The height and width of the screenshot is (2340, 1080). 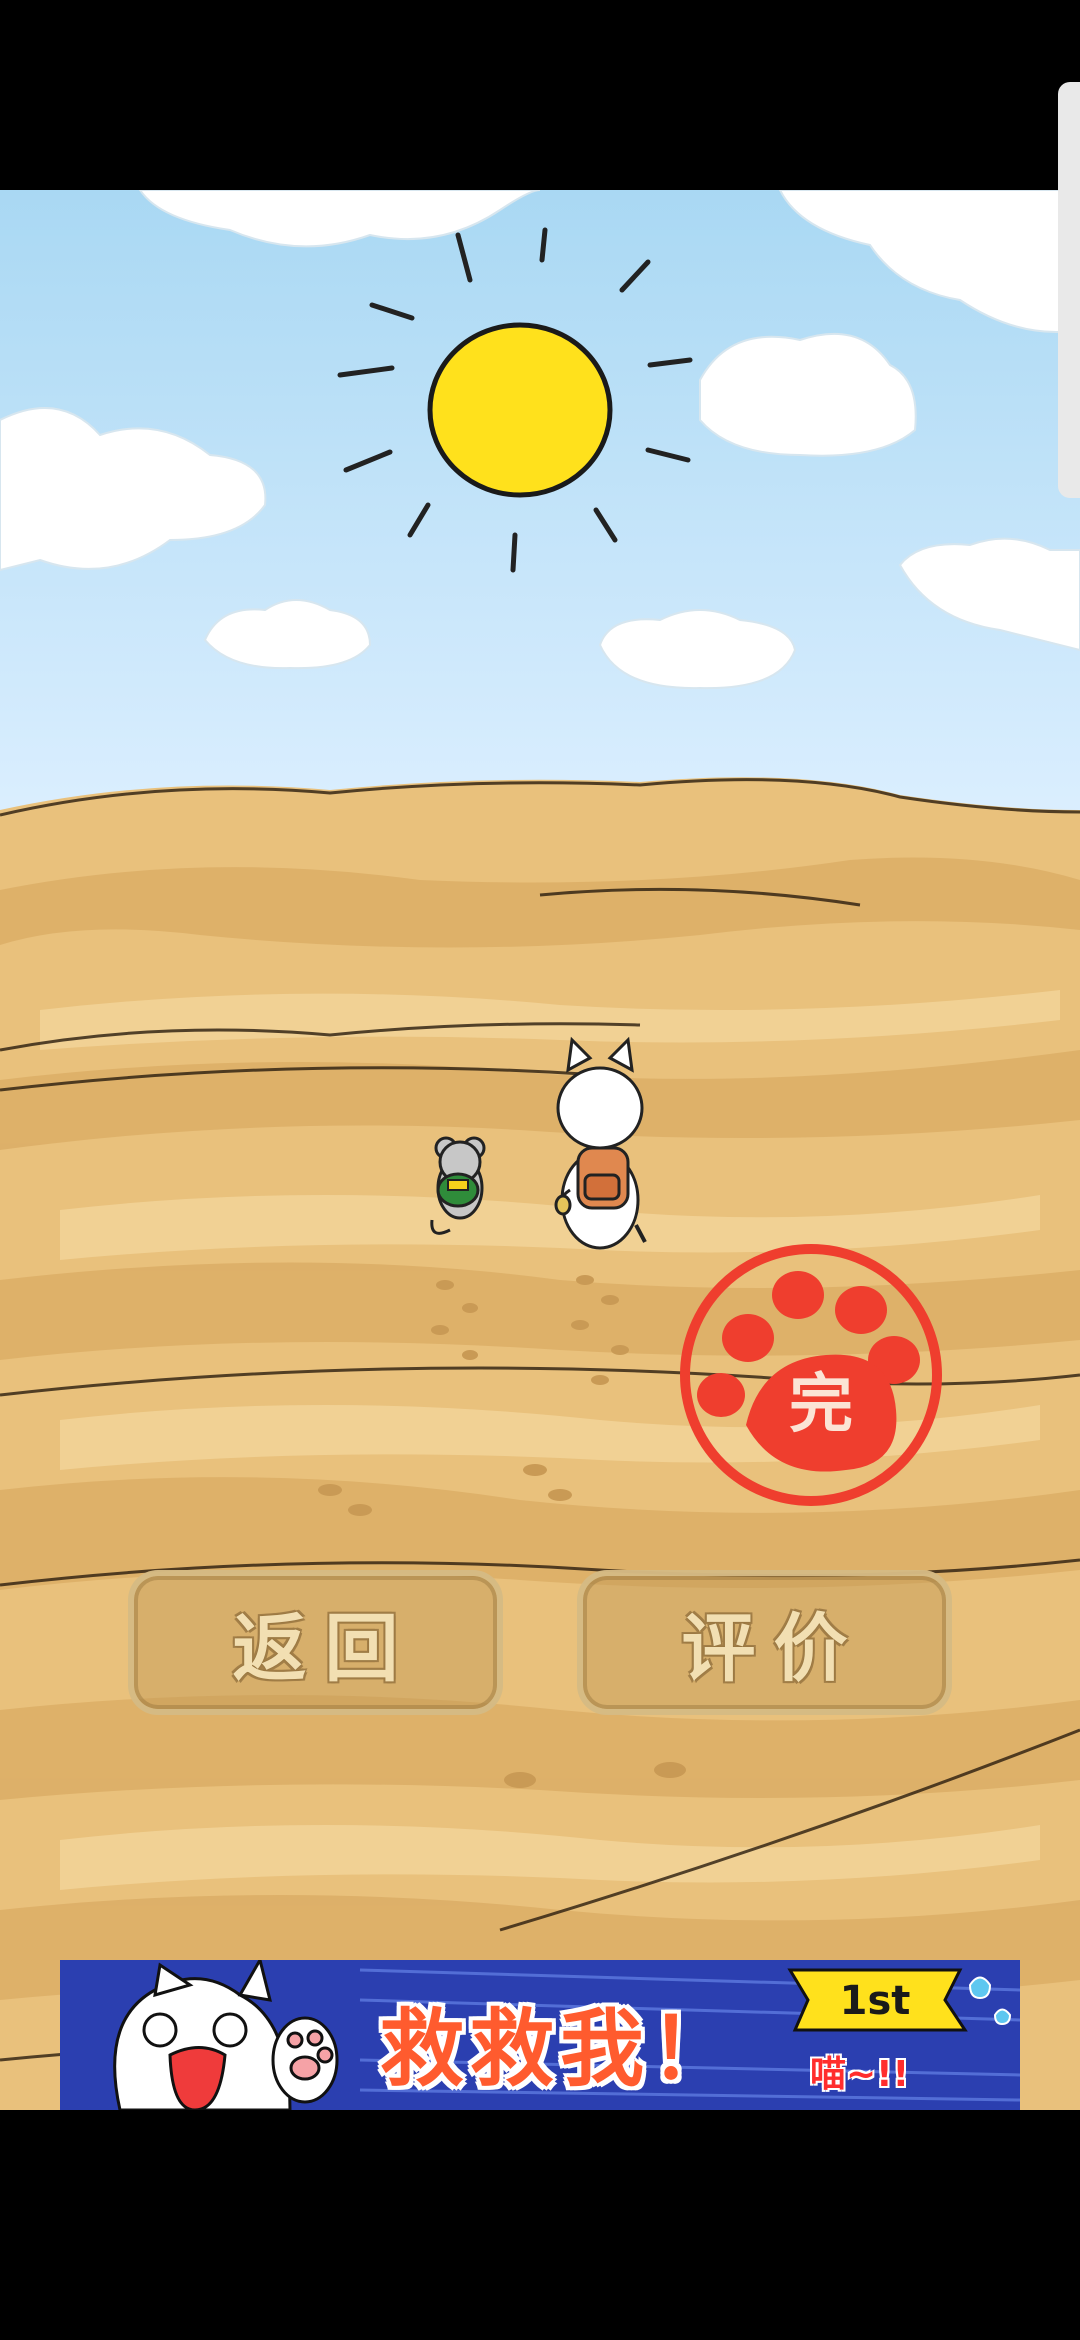 What do you see at coordinates (560, 2049) in the screenshot?
I see `banner-title: 救救我！` at bounding box center [560, 2049].